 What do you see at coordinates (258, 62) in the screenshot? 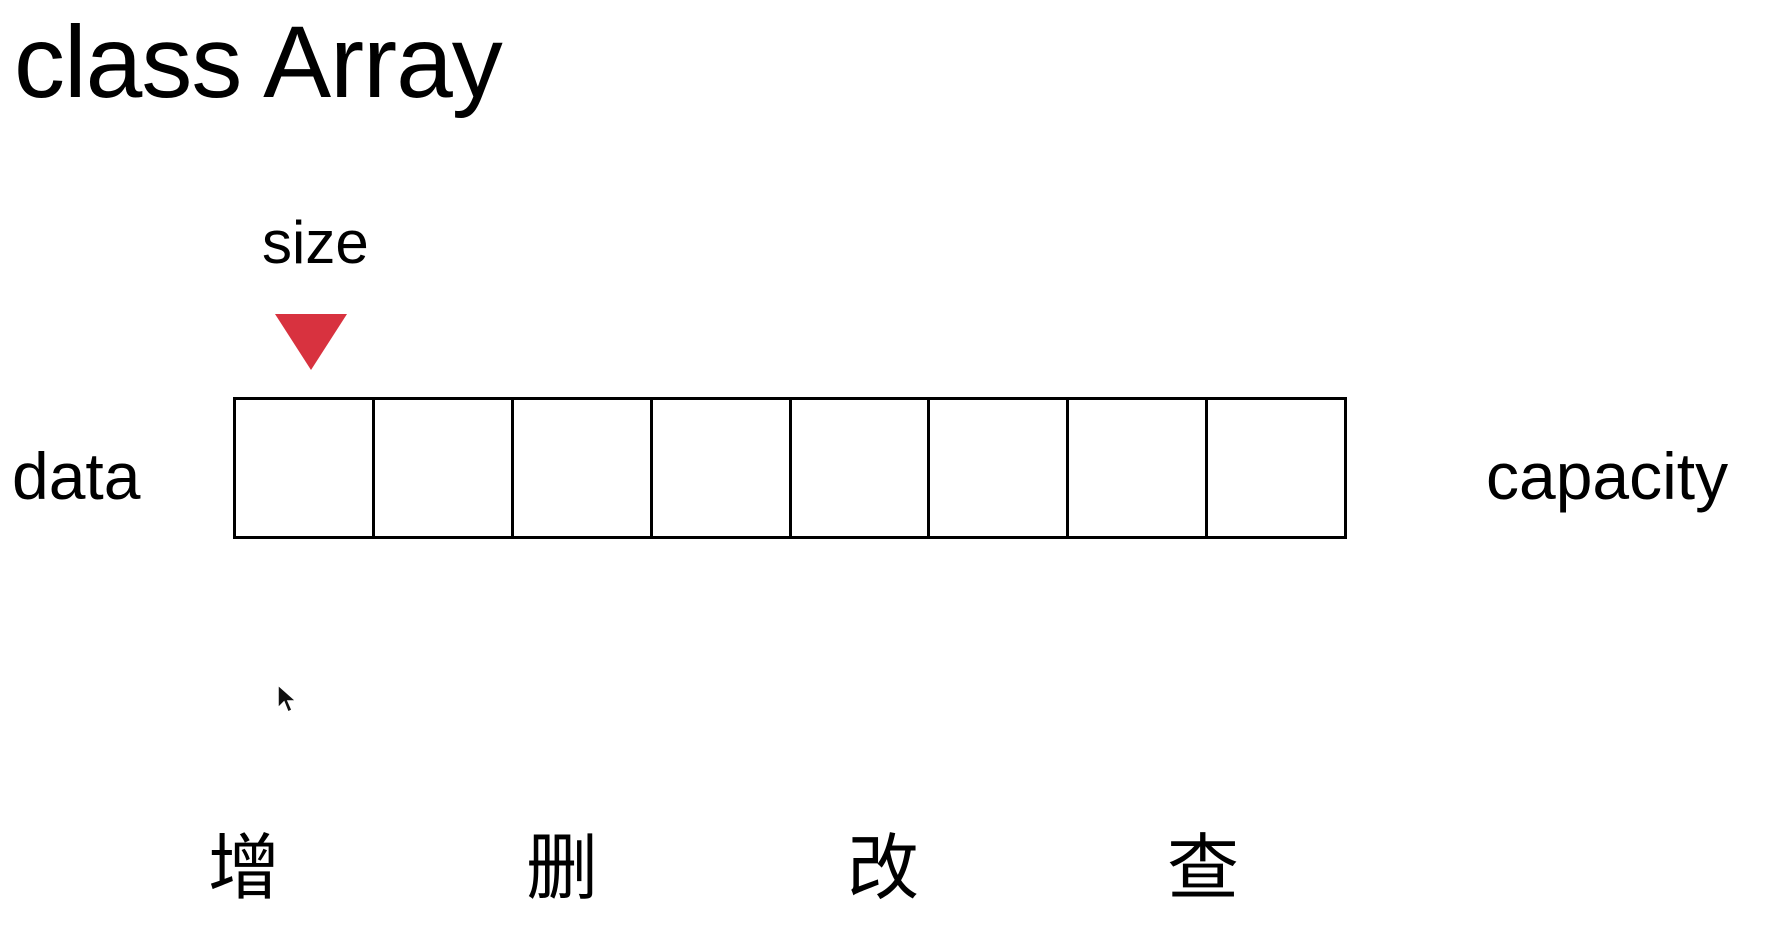
I see `slide-title: class Array` at bounding box center [258, 62].